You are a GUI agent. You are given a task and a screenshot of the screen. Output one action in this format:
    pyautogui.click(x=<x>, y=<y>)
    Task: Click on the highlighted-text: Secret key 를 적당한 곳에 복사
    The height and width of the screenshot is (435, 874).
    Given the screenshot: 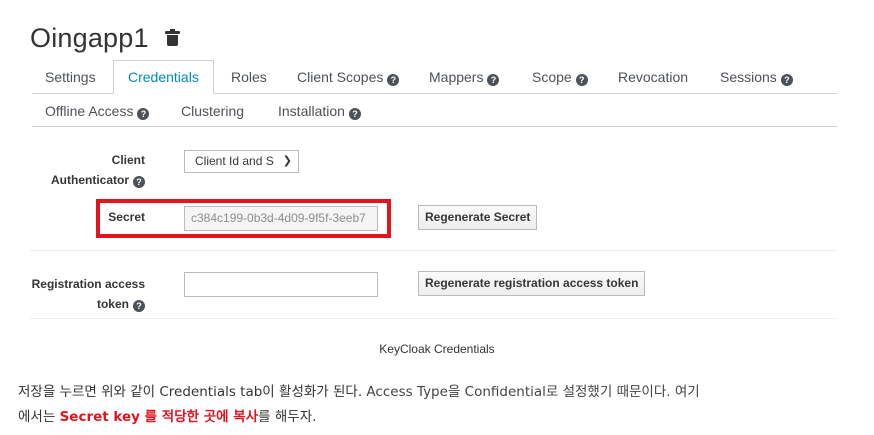 What is the action you would take?
    pyautogui.click(x=159, y=417)
    